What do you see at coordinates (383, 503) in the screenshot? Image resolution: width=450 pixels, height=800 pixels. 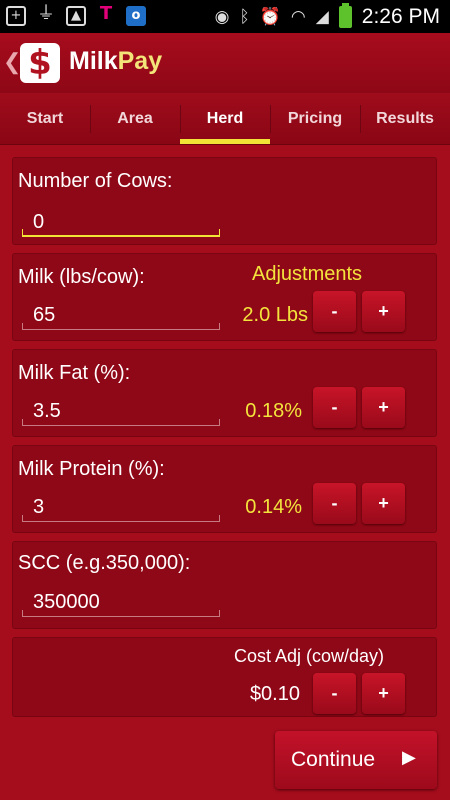 I see `protein-plus-button: +` at bounding box center [383, 503].